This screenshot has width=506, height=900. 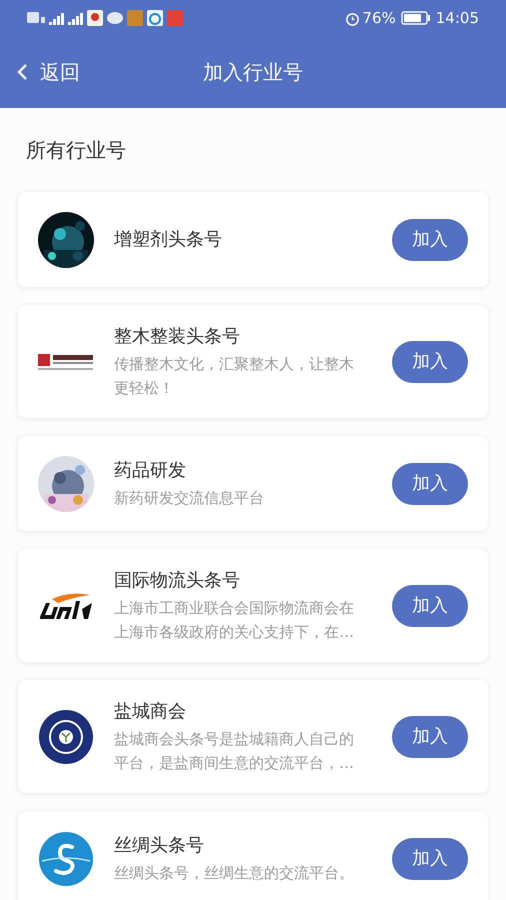 What do you see at coordinates (189, 498) in the screenshot?
I see `account-description: 新药研发交流信息平台` at bounding box center [189, 498].